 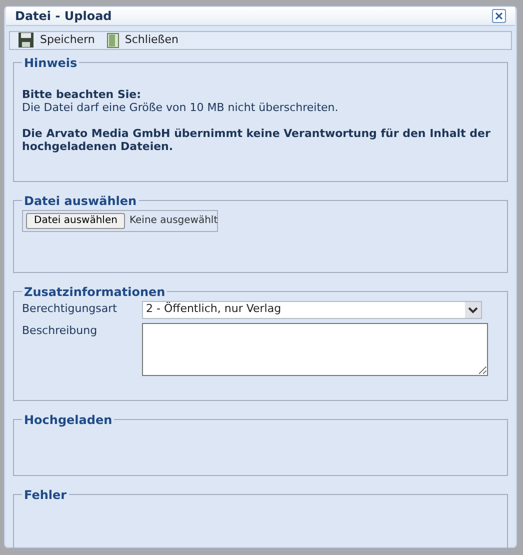 What do you see at coordinates (213, 309) in the screenshot?
I see `select-value: 2 - Öffentlich, nur Verlag` at bounding box center [213, 309].